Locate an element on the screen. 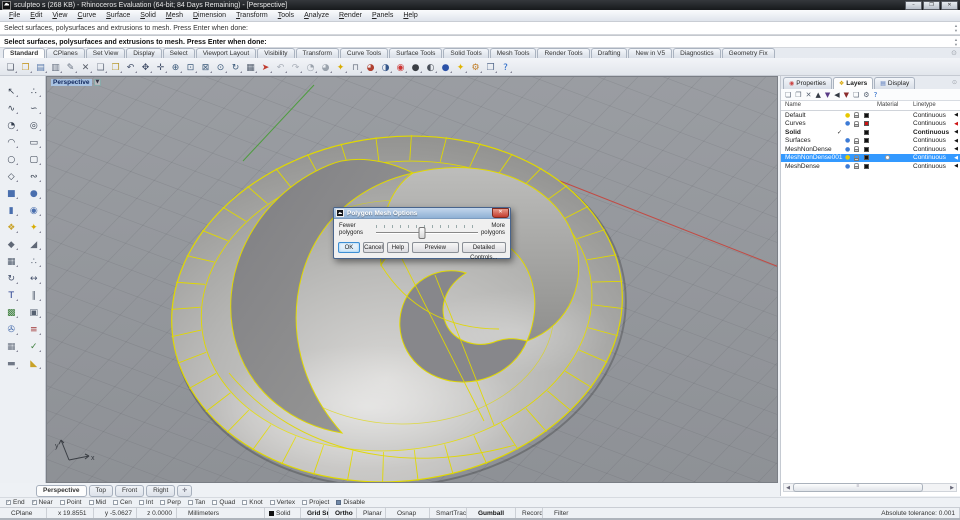  dialog-button: Help is located at coordinates (397, 247).